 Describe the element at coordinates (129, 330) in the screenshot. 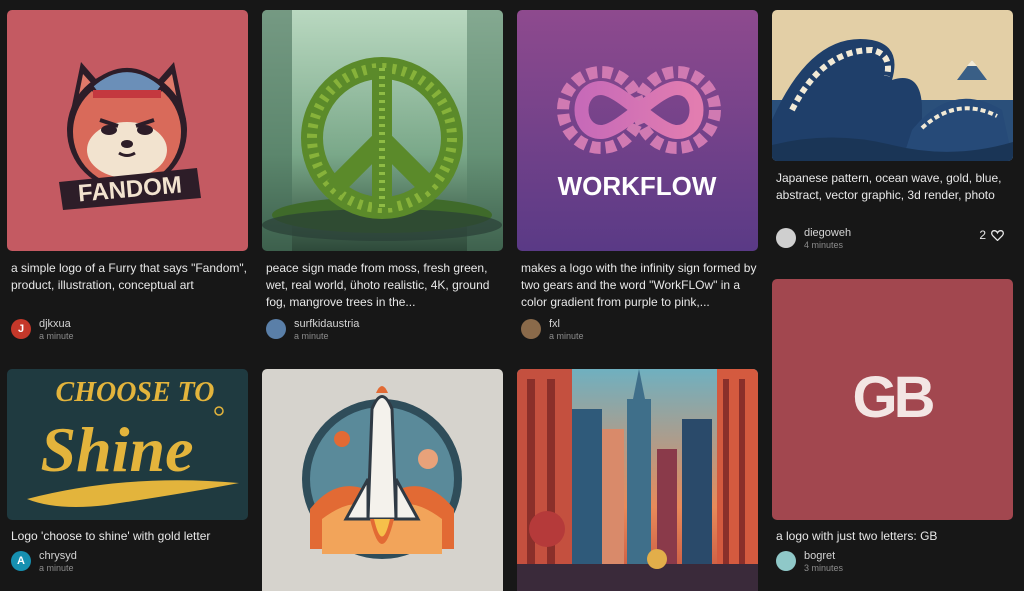

I see `card-author: J djkxua a minute` at that location.